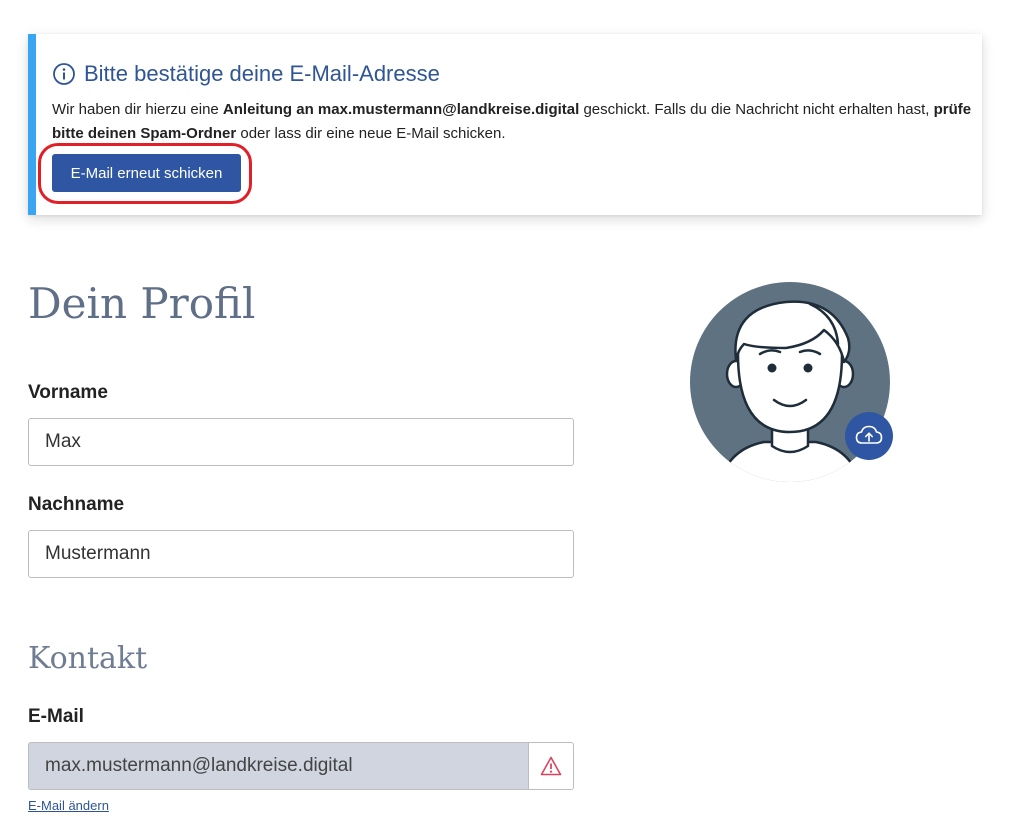 This screenshot has width=1030, height=837. Describe the element at coordinates (301, 442) in the screenshot. I see `first-name-field` at that location.